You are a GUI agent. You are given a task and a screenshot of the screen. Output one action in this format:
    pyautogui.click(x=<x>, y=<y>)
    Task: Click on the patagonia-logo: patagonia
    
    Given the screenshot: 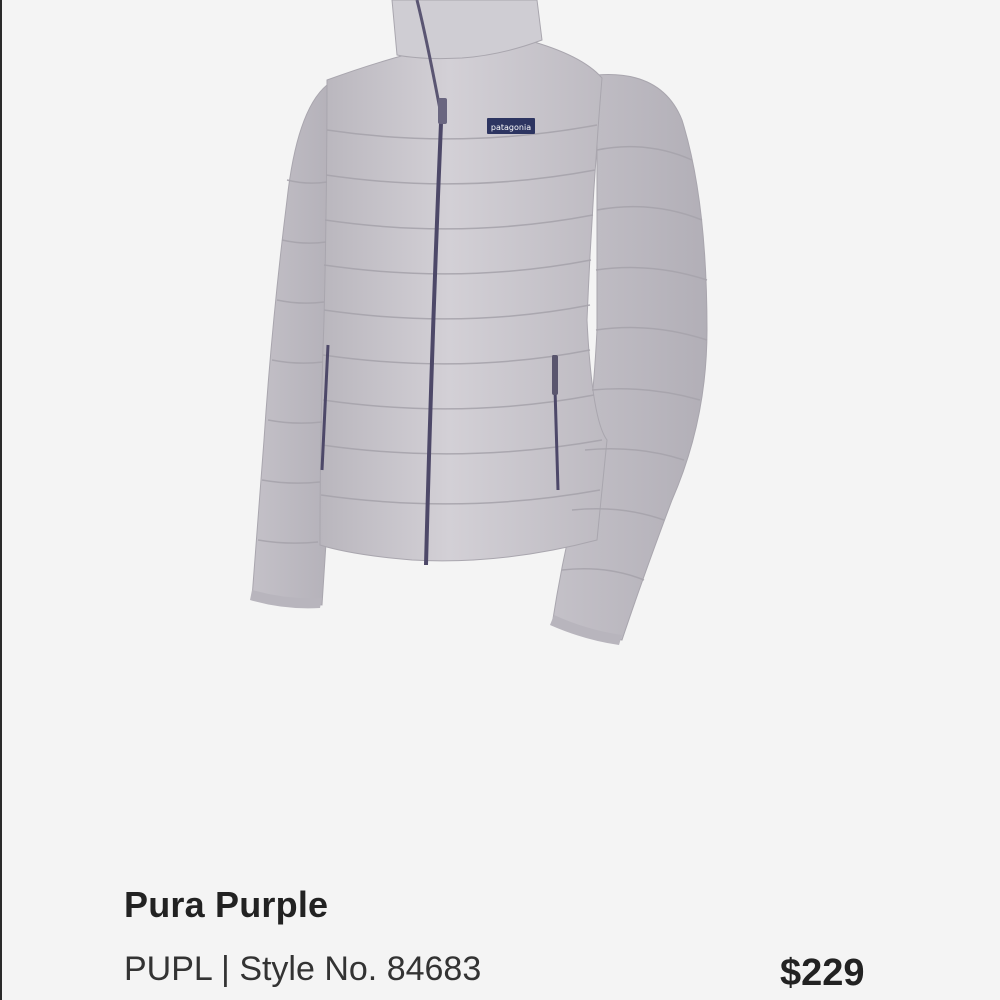 What is the action you would take?
    pyautogui.click(x=511, y=126)
    